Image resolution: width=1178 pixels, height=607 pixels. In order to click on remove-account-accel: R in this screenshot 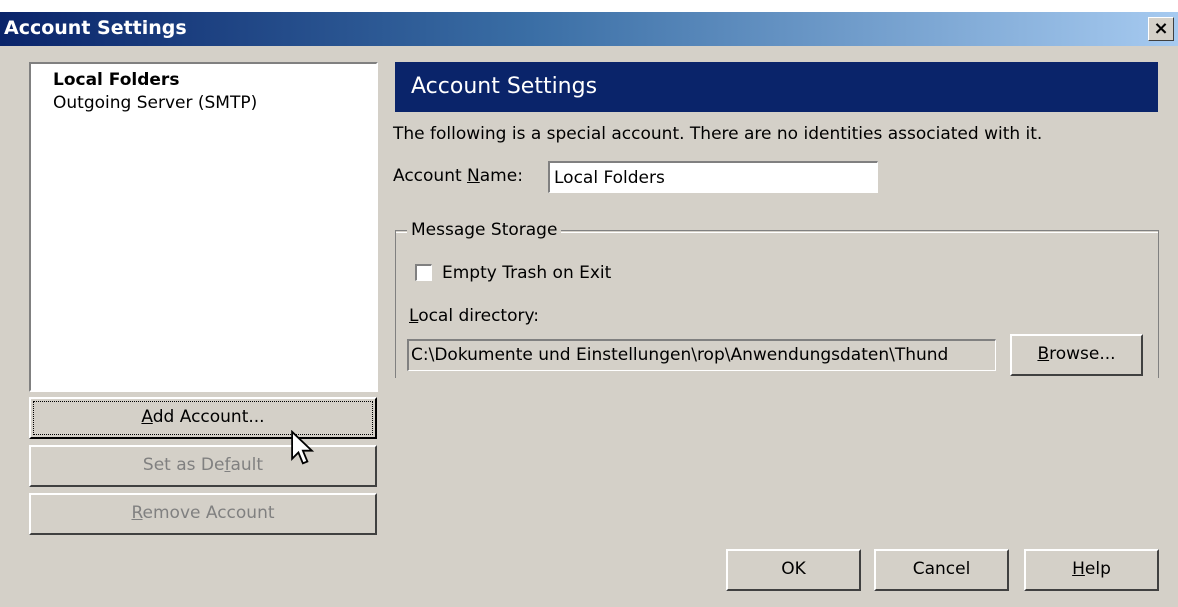, I will do `click(137, 513)`.